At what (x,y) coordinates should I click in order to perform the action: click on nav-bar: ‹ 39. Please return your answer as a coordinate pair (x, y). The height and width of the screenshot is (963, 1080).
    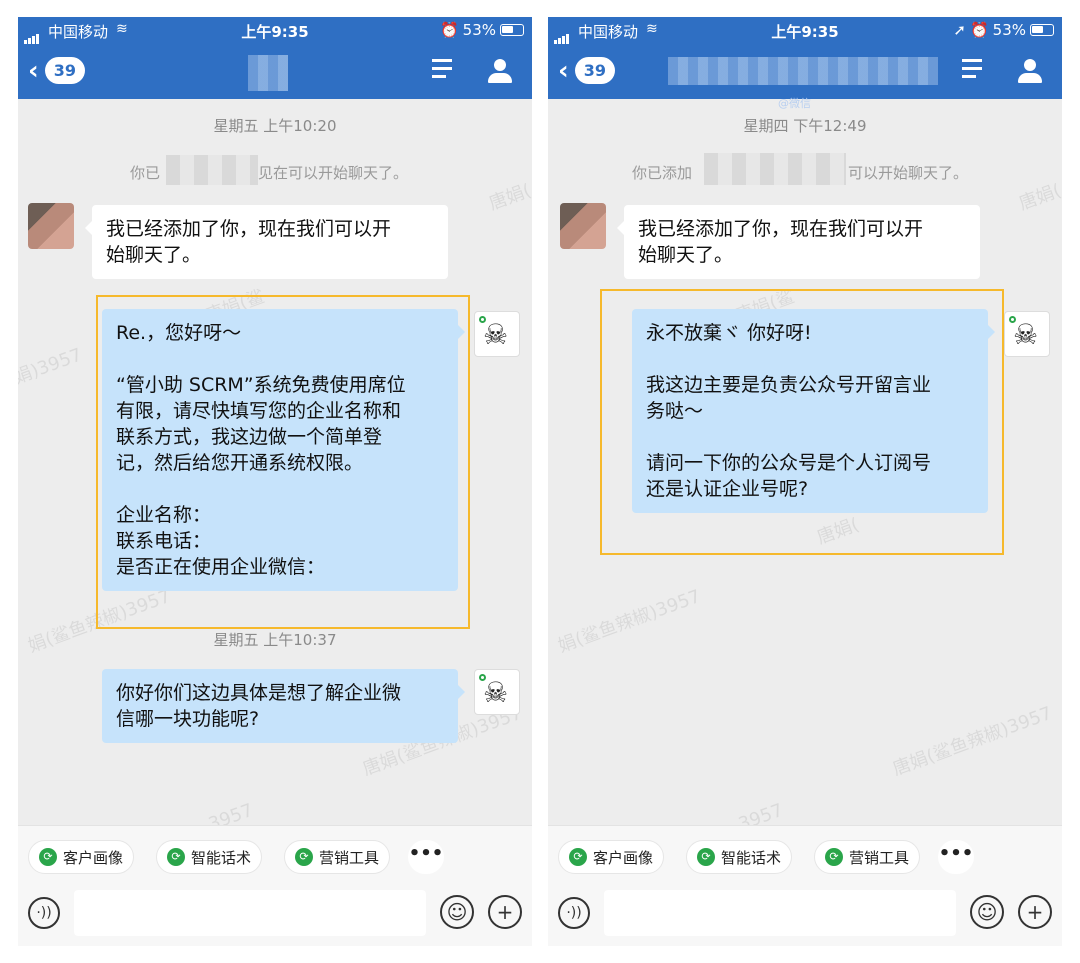
    Looking at the image, I should click on (275, 72).